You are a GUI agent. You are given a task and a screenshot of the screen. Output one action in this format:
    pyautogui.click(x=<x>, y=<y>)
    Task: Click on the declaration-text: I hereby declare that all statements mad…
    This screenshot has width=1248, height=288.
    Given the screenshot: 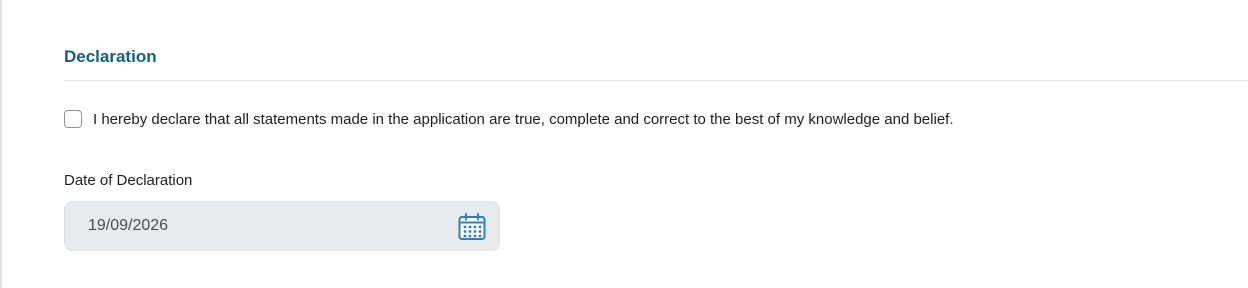 What is the action you would take?
    pyautogui.click(x=523, y=119)
    